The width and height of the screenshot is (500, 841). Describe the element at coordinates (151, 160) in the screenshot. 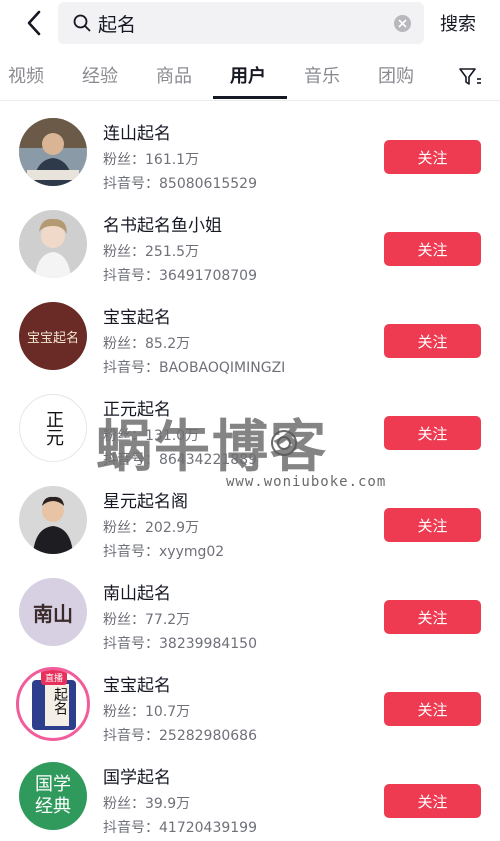

I see `fans-count: 粉丝：161.1万` at that location.